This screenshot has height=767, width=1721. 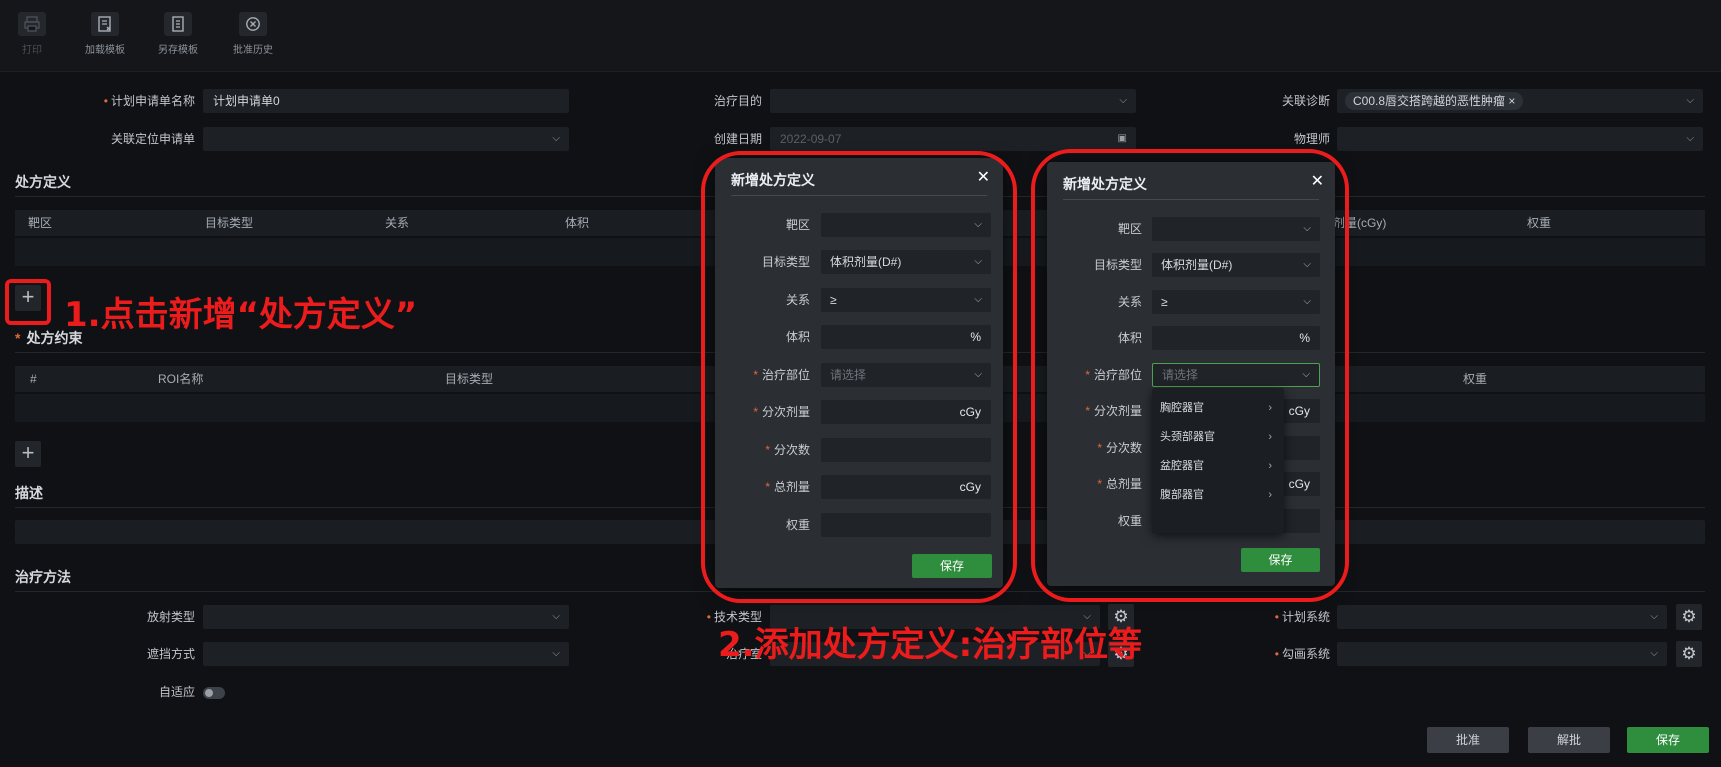 I want to click on load-template-button: 加载模板, so click(x=105, y=34).